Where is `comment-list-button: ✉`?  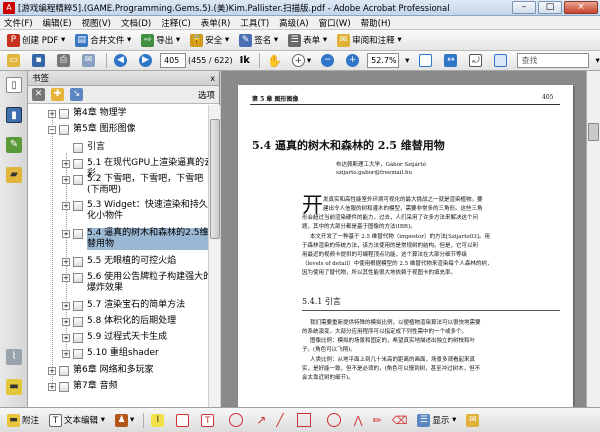 comment-list-button: ✉ is located at coordinates (473, 420).